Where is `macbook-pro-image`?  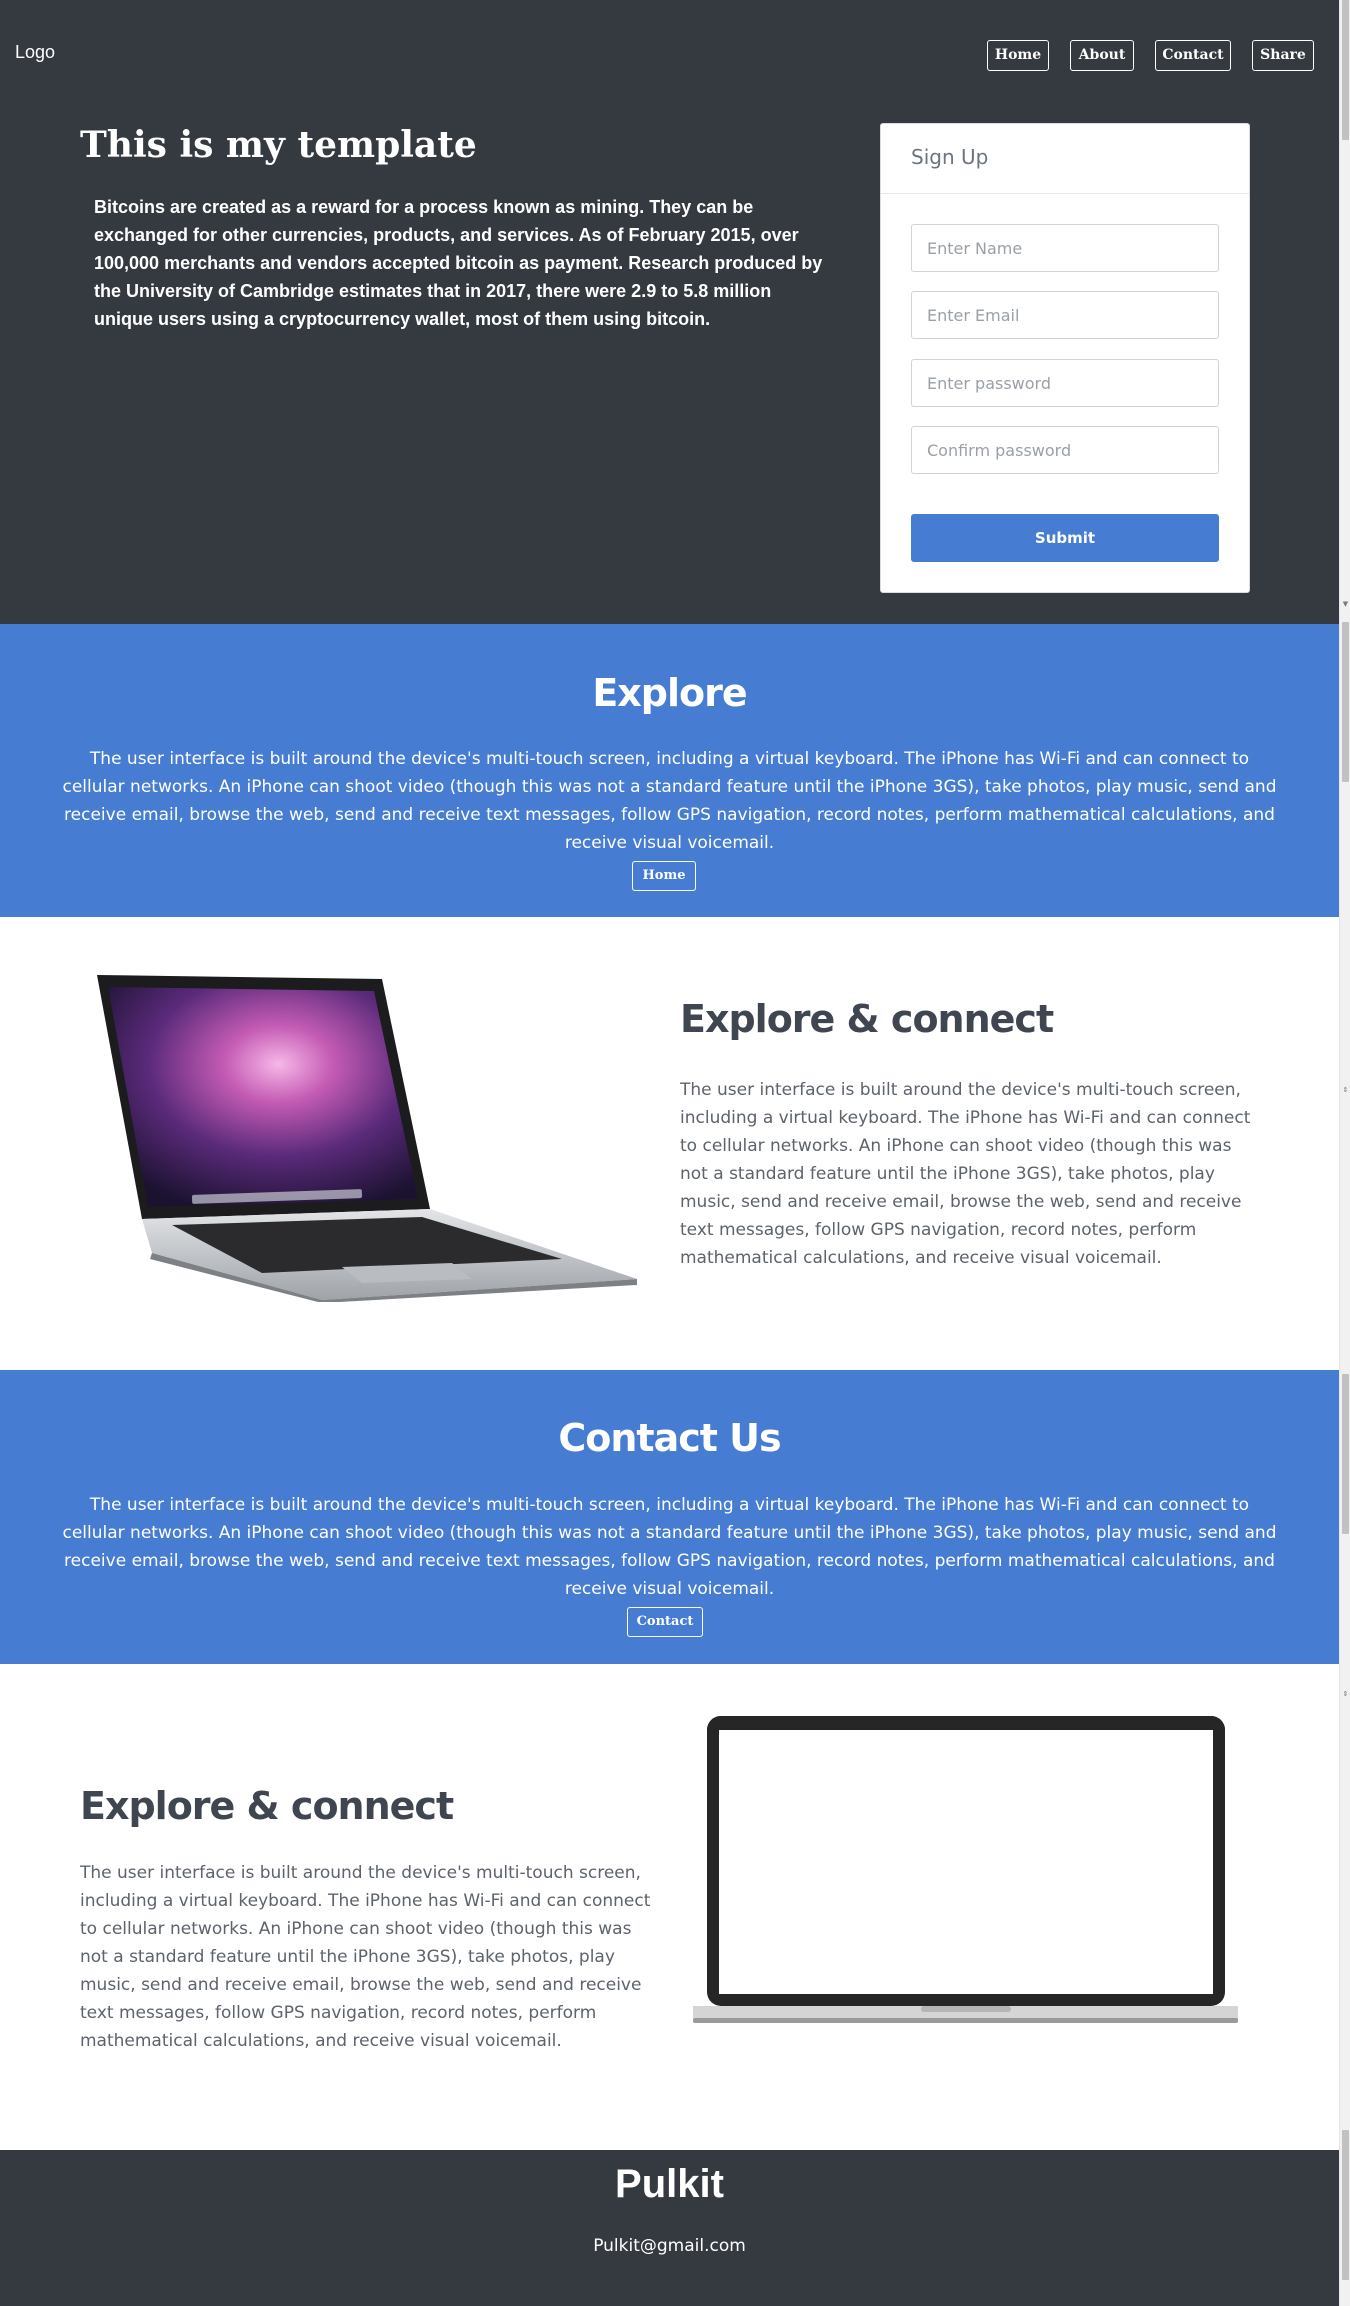
macbook-pro-image is located at coordinates (366, 1135).